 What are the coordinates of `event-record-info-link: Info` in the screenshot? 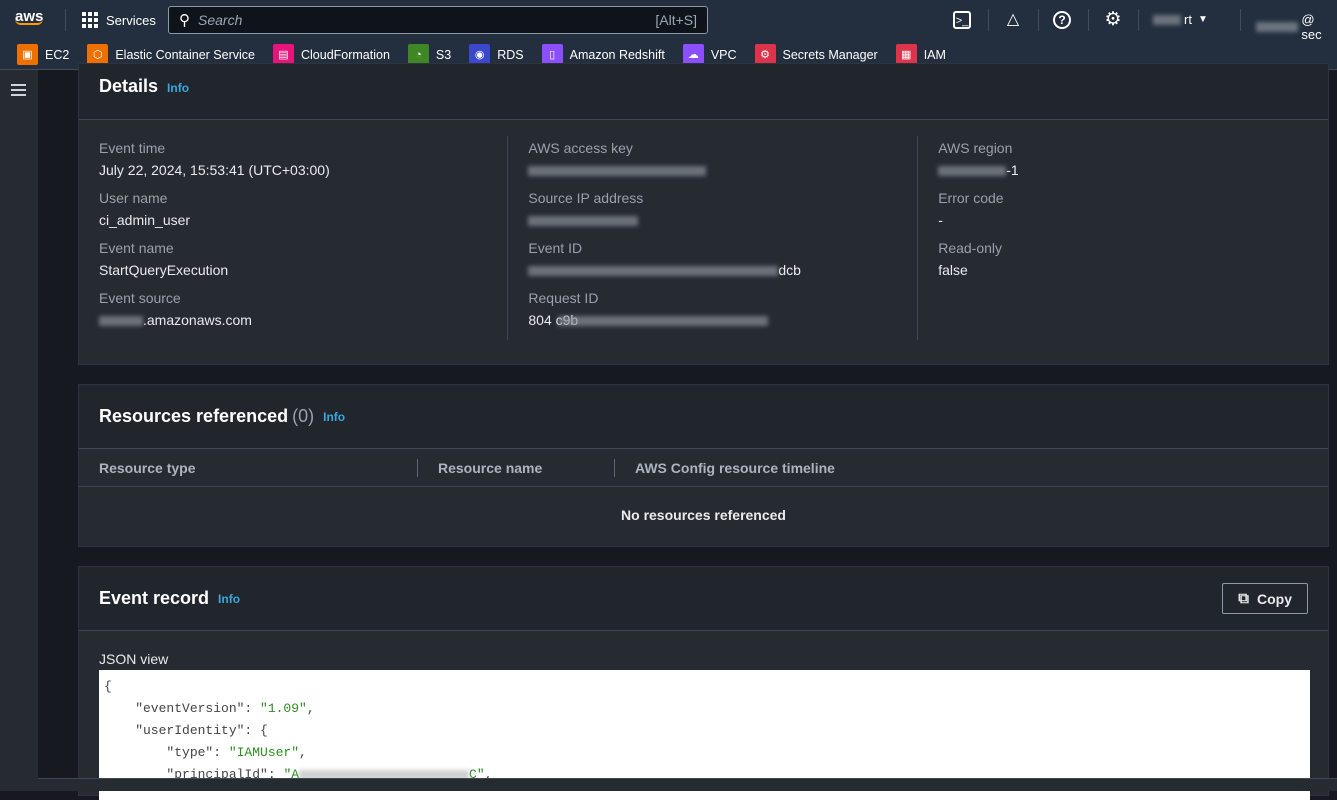 It's located at (229, 599).